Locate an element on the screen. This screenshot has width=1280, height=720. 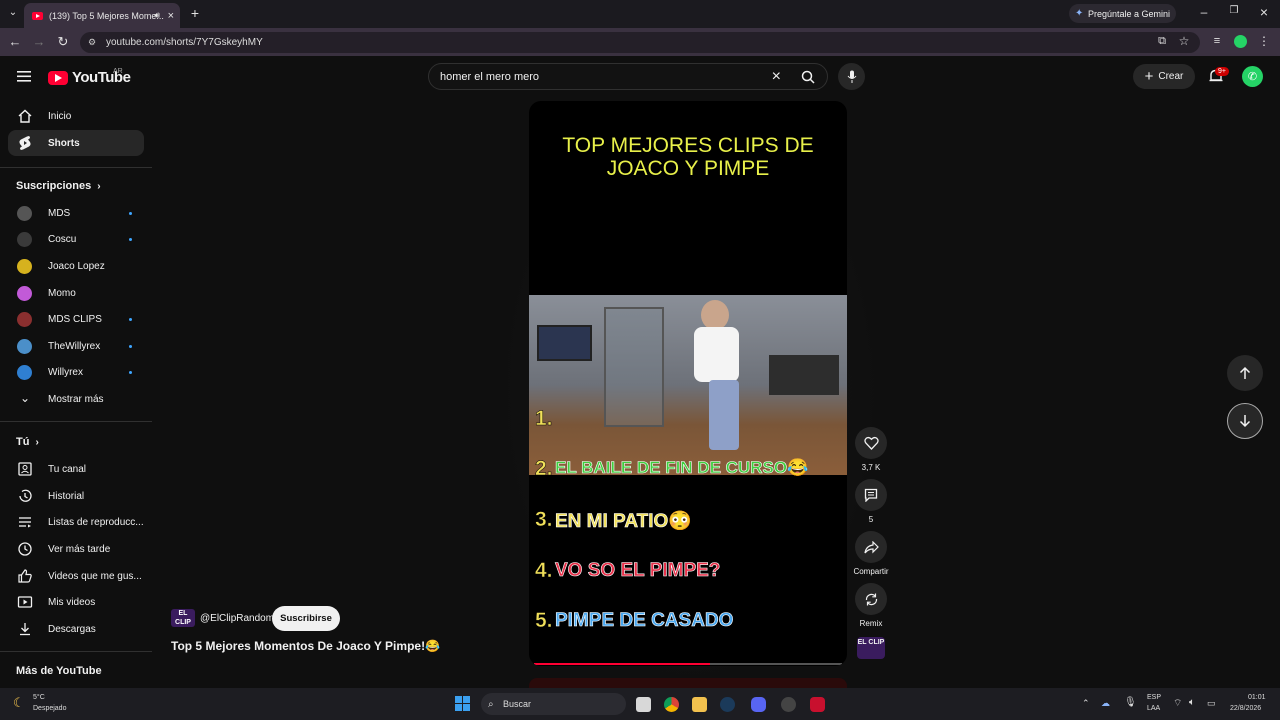
restore-icon: ❐ is located at coordinates (1234, 11).